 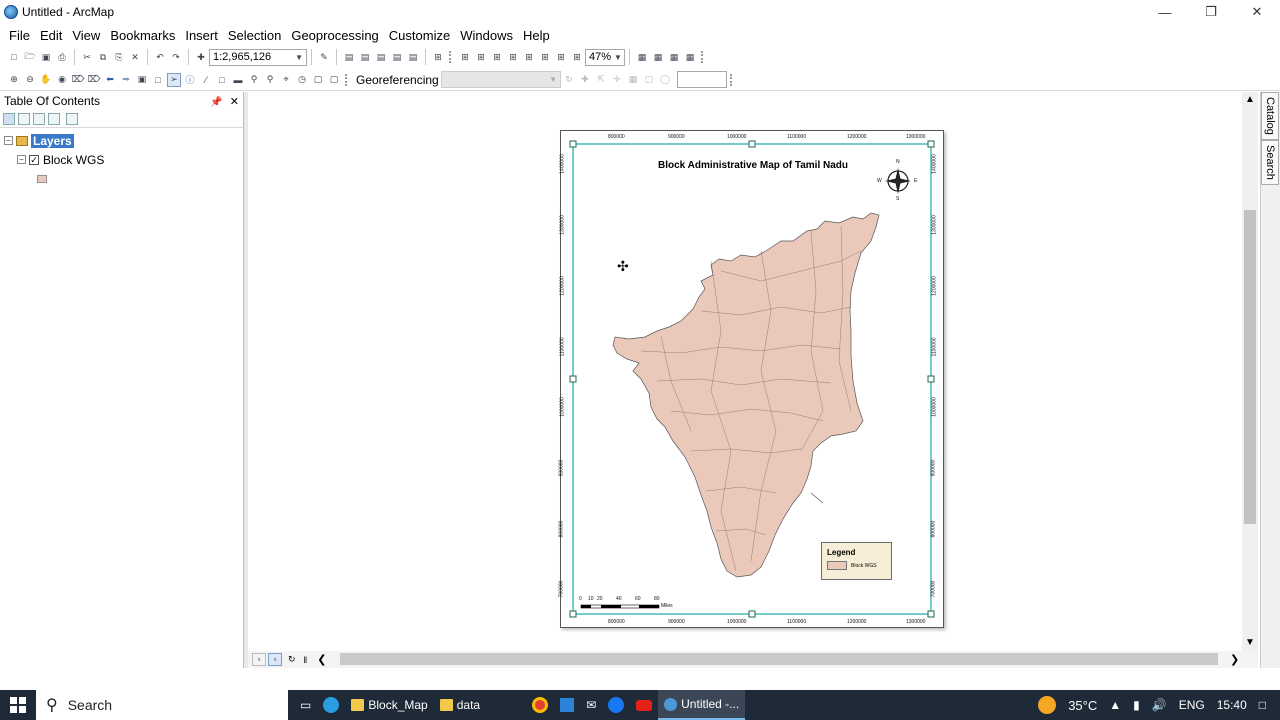 What do you see at coordinates (62, 57) in the screenshot?
I see `print-icon: ⎙` at bounding box center [62, 57].